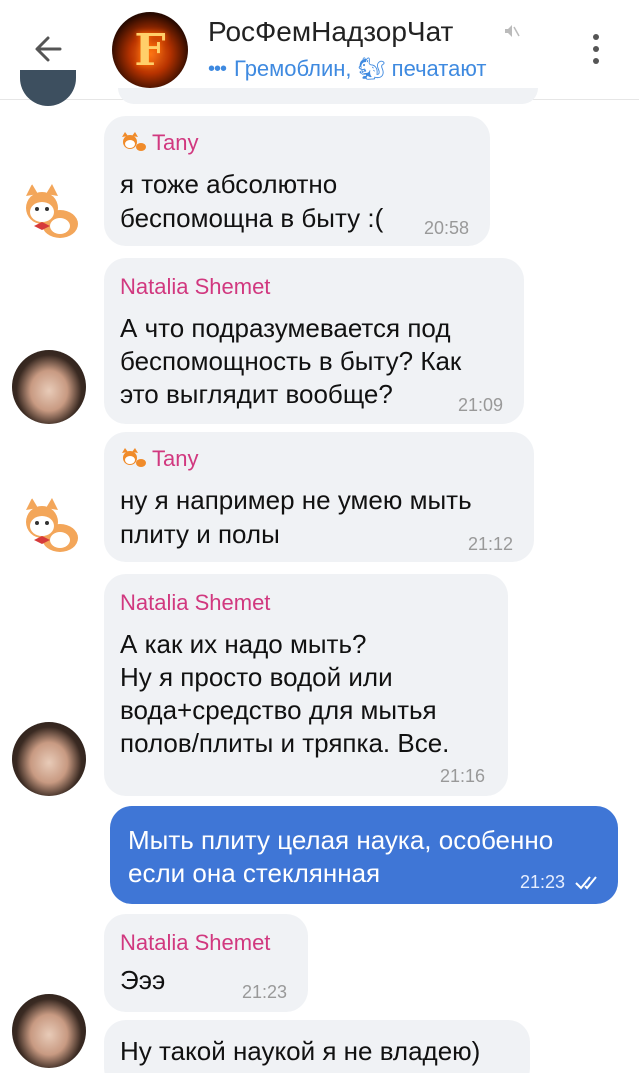  Describe the element at coordinates (48, 88) in the screenshot. I see `avatar-partial` at that location.